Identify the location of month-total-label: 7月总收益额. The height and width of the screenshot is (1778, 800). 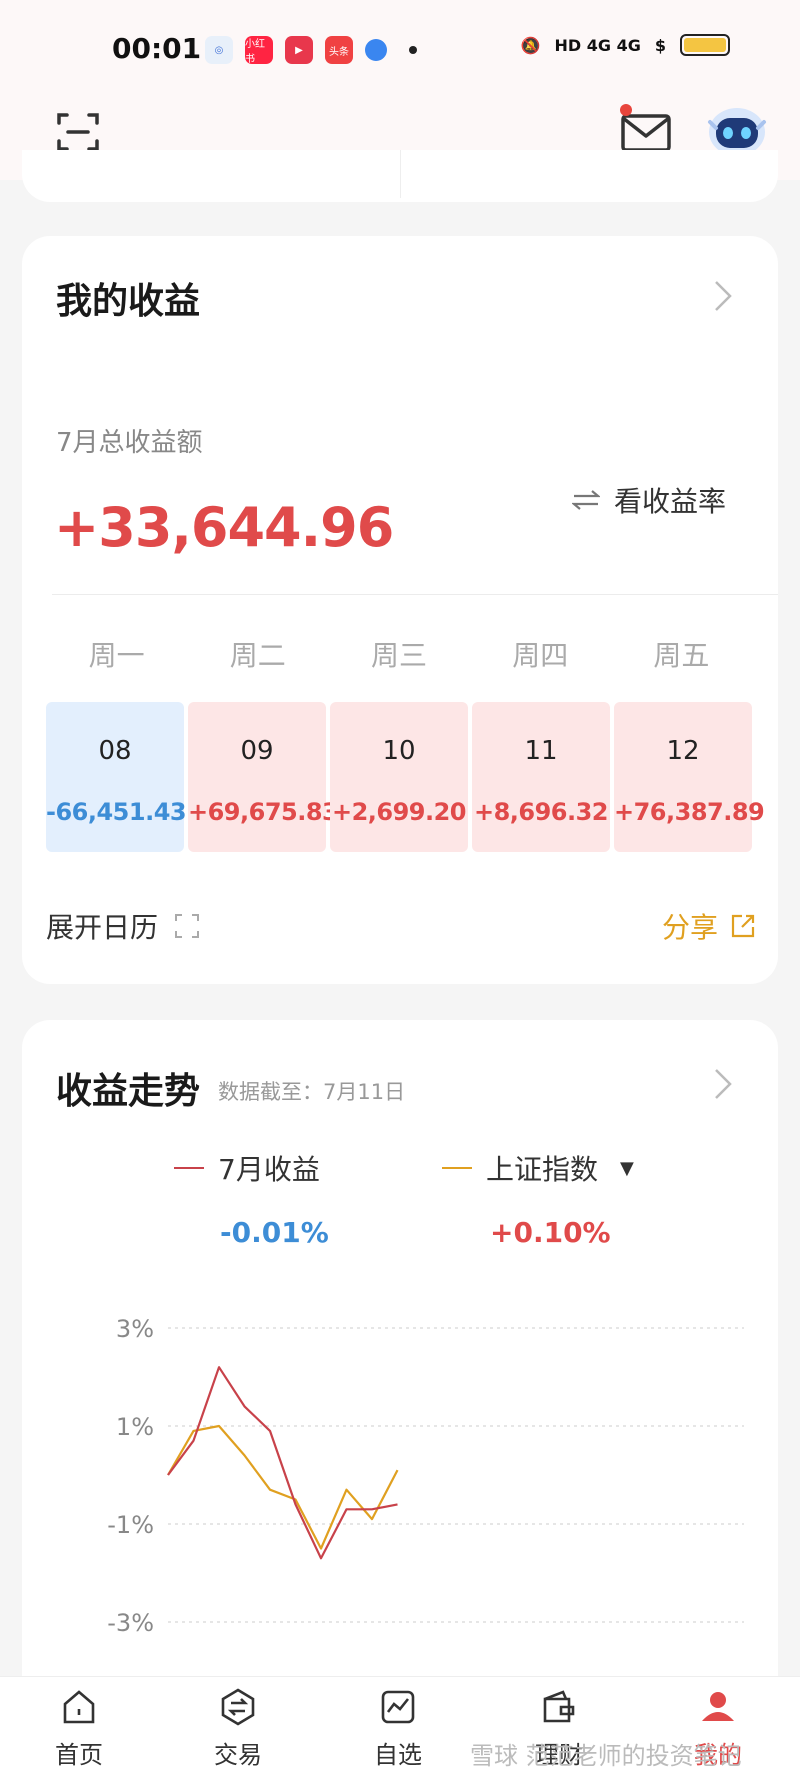
(129, 443).